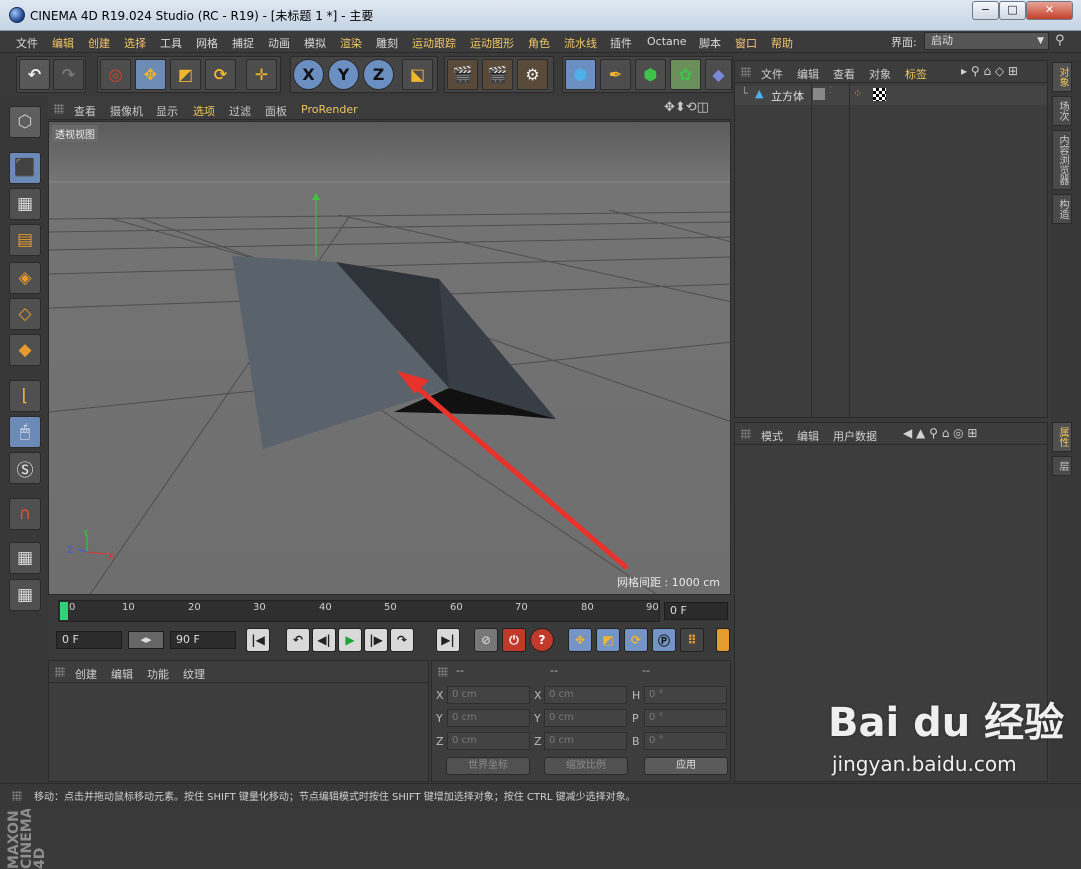  I want to click on polygons-mode-icon: ◆, so click(25, 350).